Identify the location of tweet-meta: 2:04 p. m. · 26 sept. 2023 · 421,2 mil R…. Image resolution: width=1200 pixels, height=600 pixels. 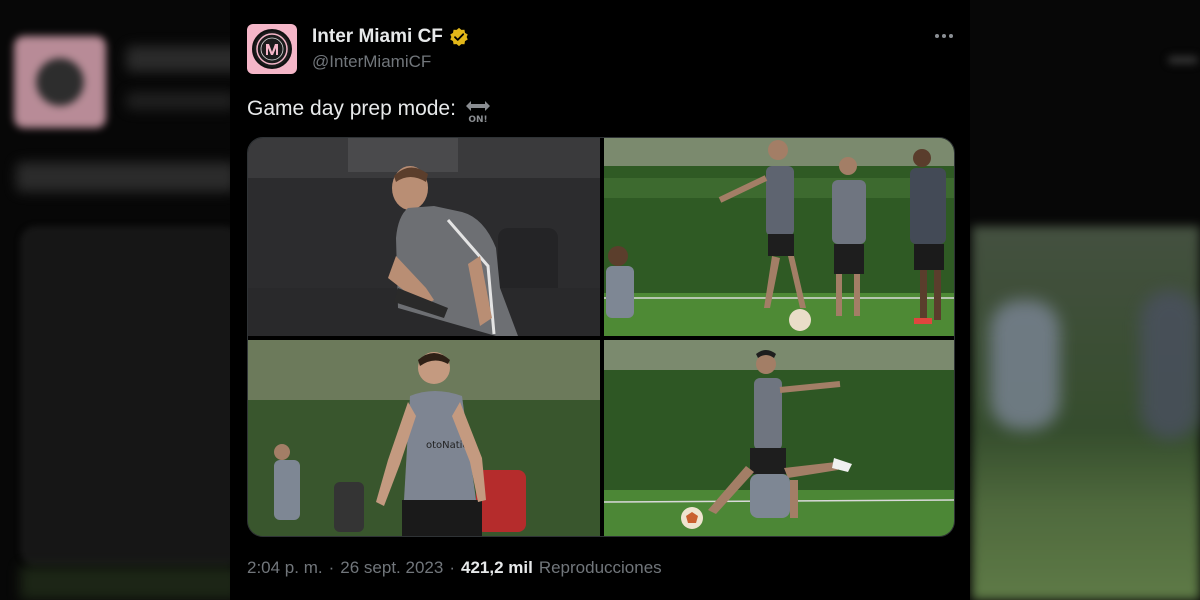
(454, 568).